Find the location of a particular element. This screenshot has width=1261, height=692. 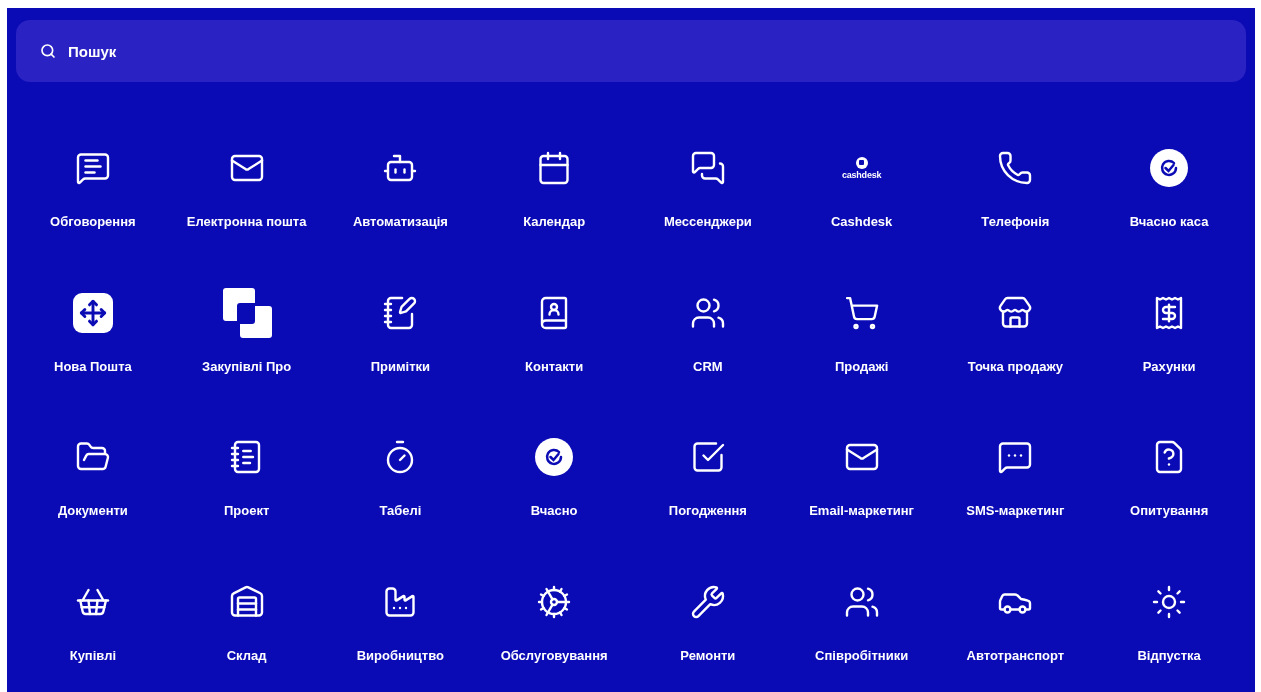

app-tile: Закупівлі Про is located at coordinates (246, 329).